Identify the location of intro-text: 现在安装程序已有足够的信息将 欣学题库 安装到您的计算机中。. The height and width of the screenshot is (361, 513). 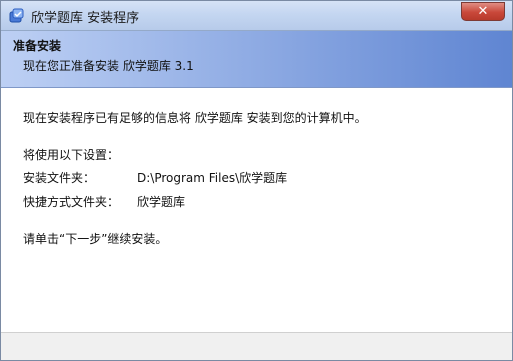
(195, 118).